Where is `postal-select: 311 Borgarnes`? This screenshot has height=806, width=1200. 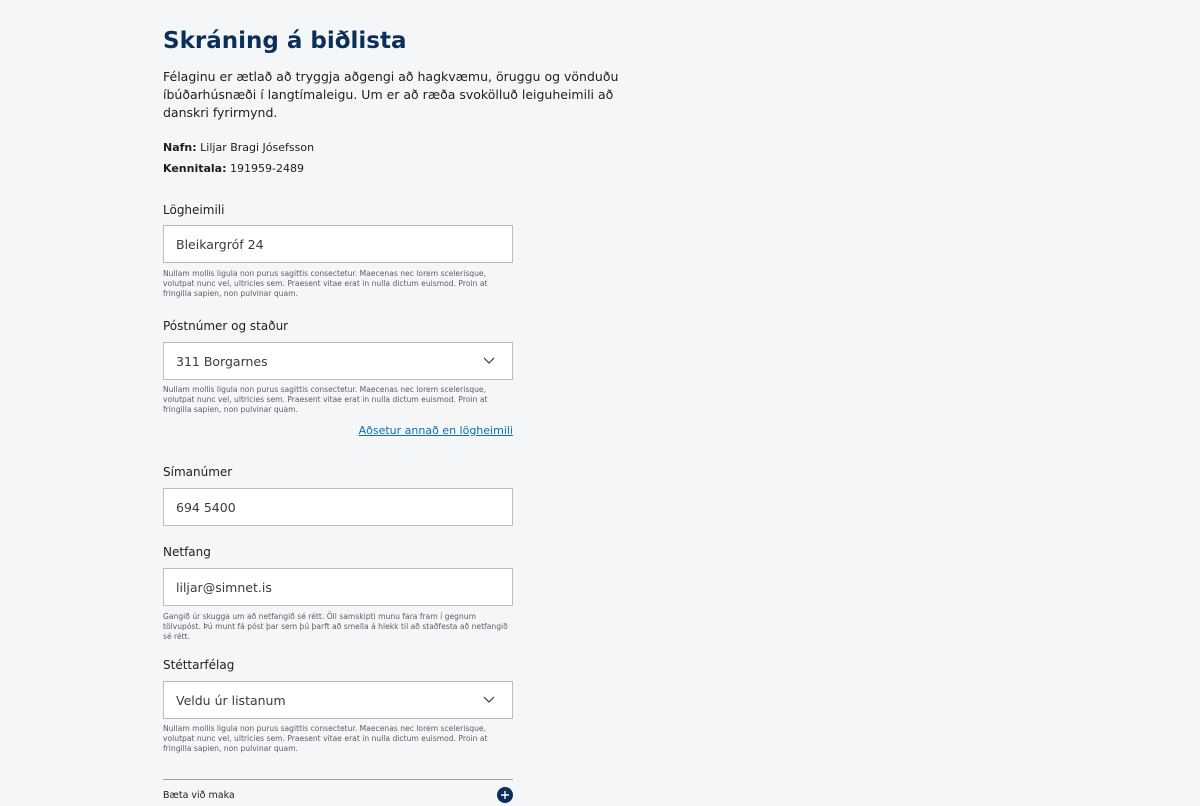 postal-select: 311 Borgarnes is located at coordinates (338, 361).